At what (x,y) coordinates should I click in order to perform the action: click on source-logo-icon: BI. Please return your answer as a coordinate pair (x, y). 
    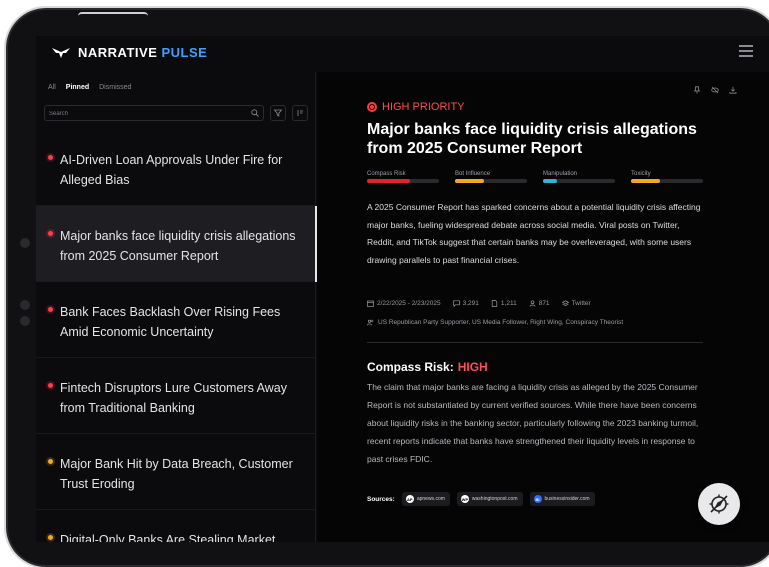
    Looking at the image, I should click on (537, 499).